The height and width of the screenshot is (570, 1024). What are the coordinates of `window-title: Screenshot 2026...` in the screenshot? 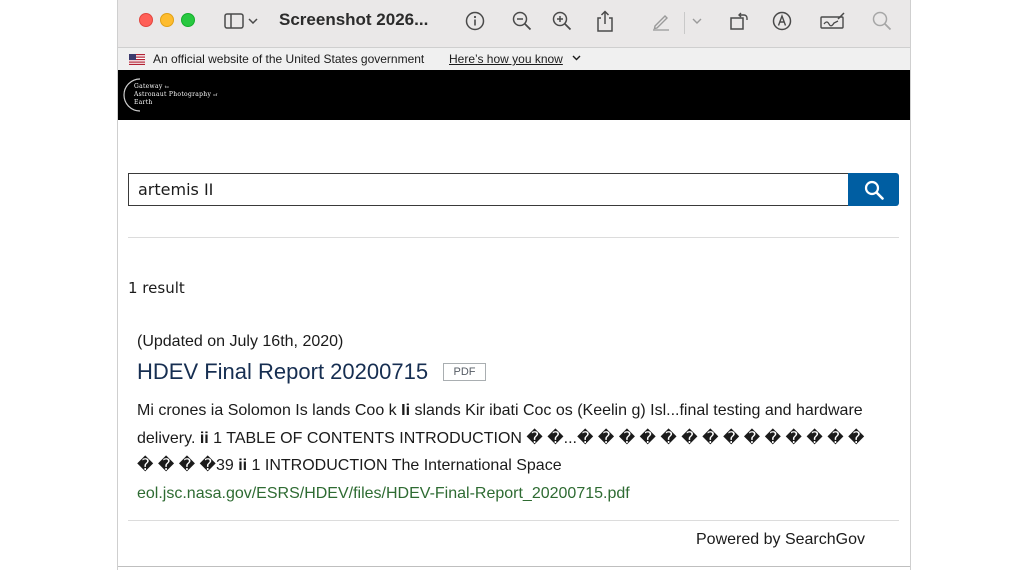 It's located at (354, 19).